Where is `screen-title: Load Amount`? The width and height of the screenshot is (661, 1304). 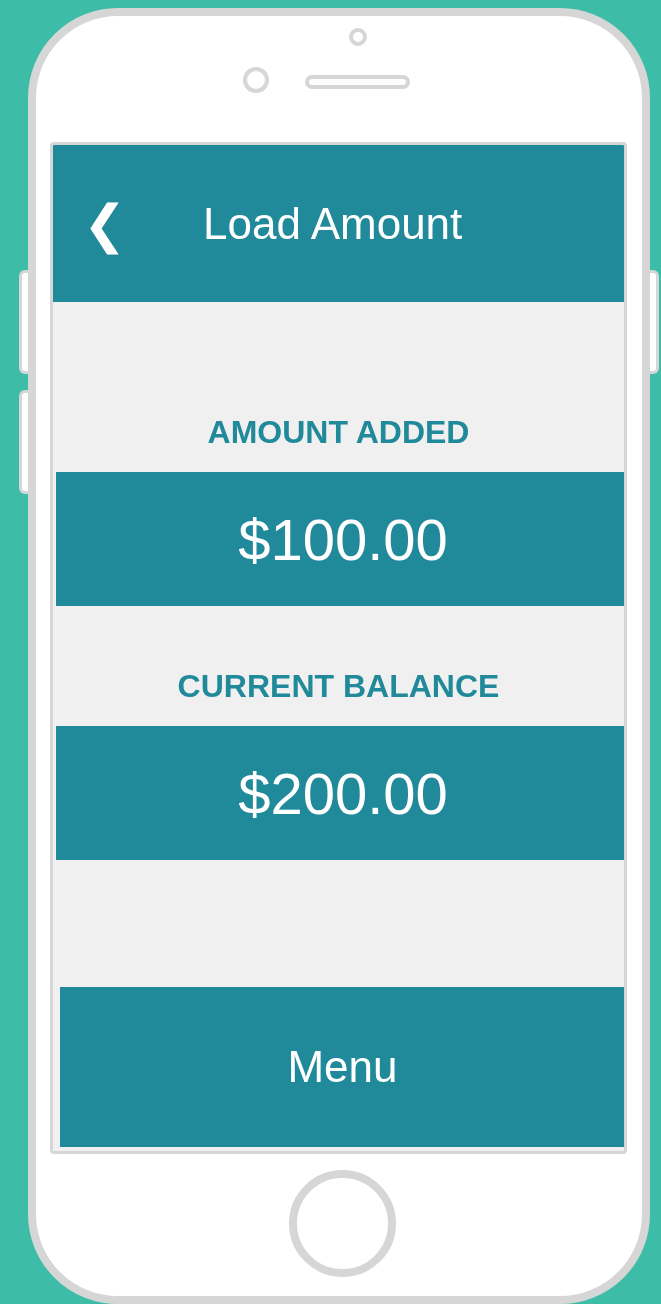
screen-title: Load Amount is located at coordinates (333, 223).